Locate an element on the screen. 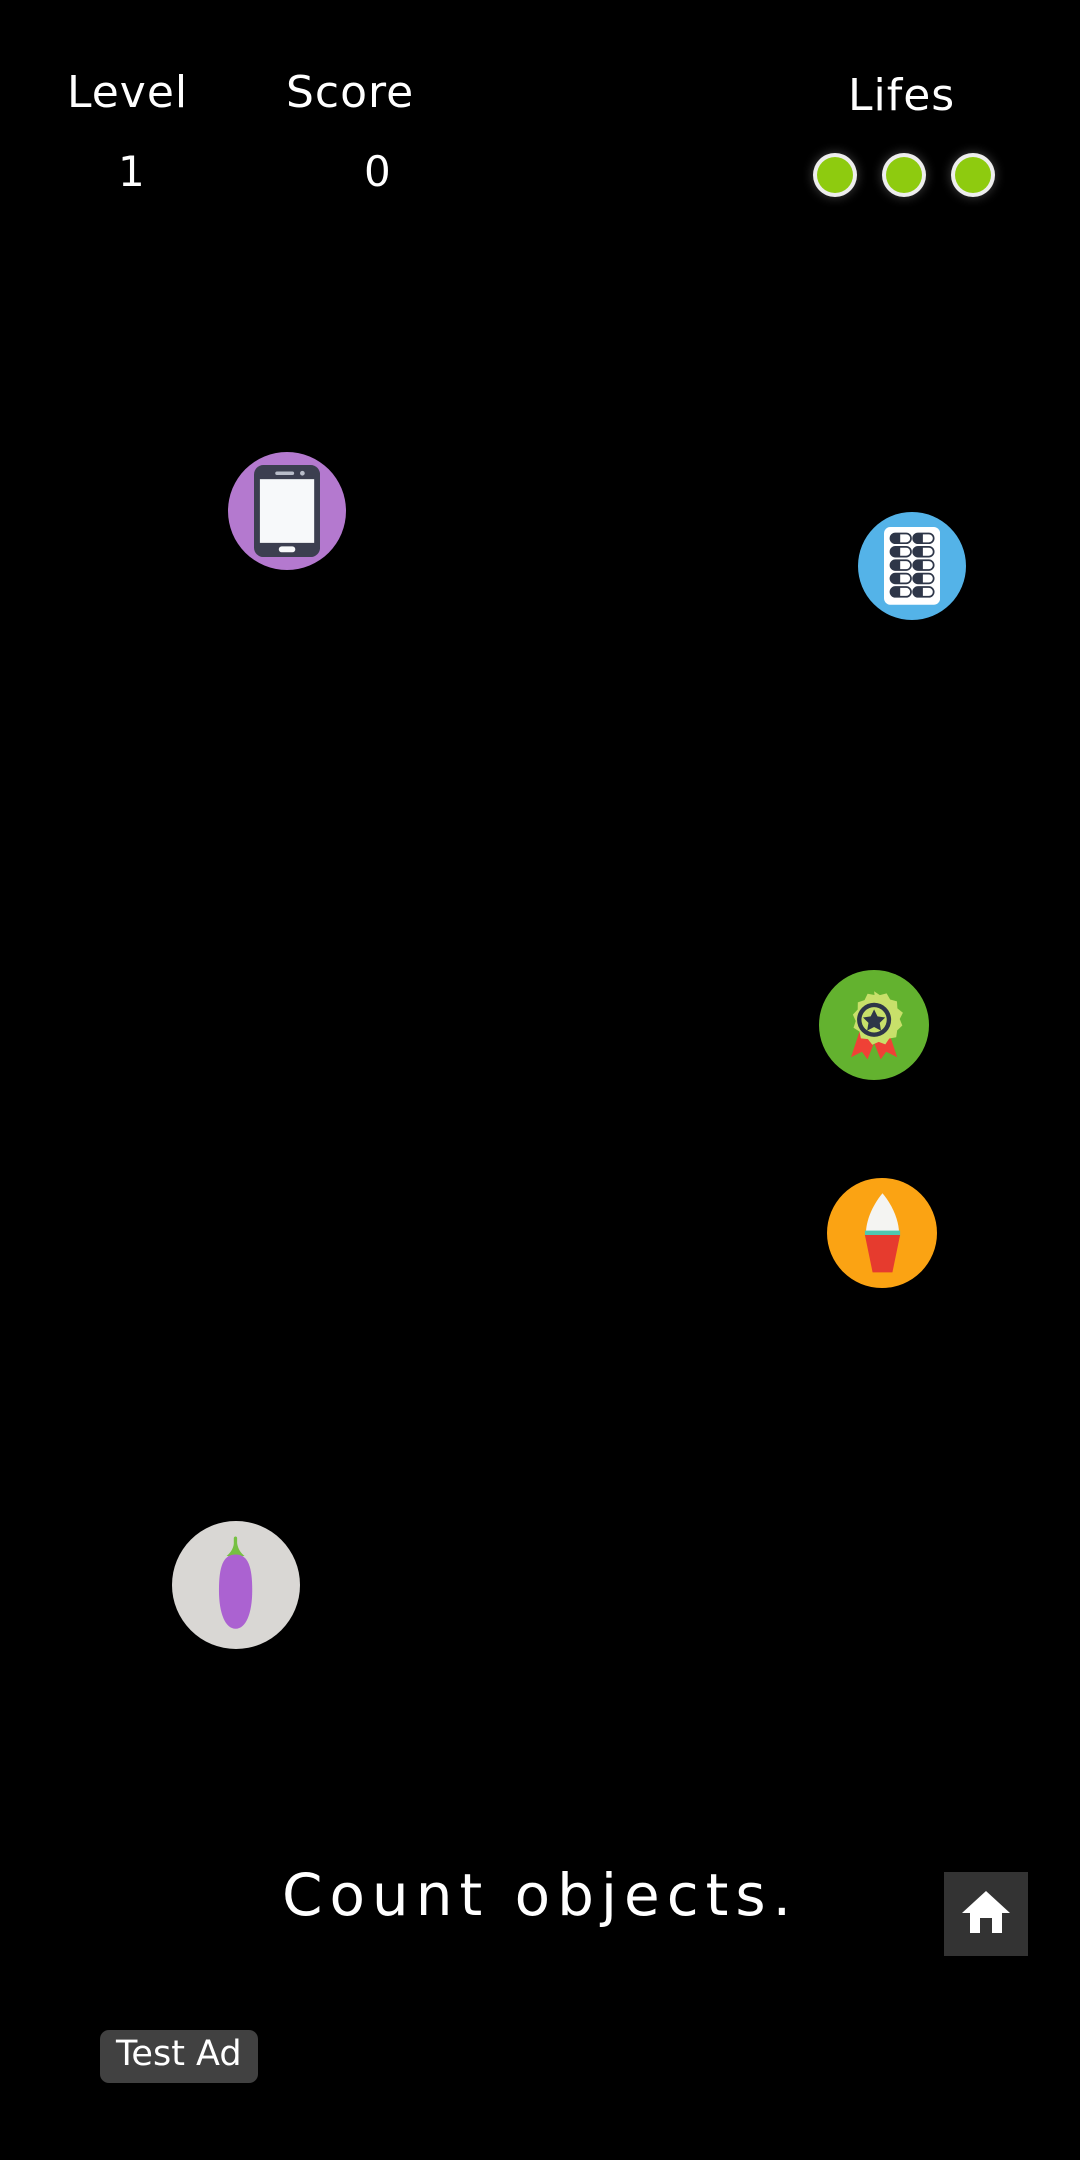 The width and height of the screenshot is (1080, 2160). home-button is located at coordinates (986, 1914).